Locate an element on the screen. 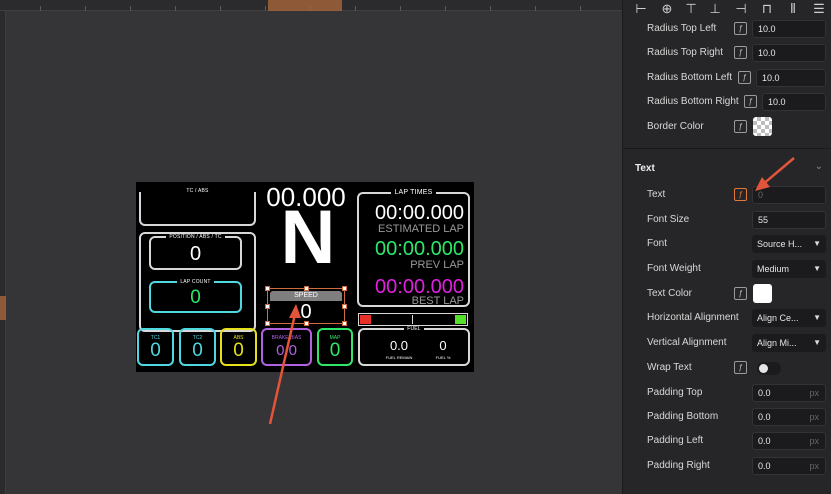  padding-bottom-input: 0.0 px is located at coordinates (789, 417).